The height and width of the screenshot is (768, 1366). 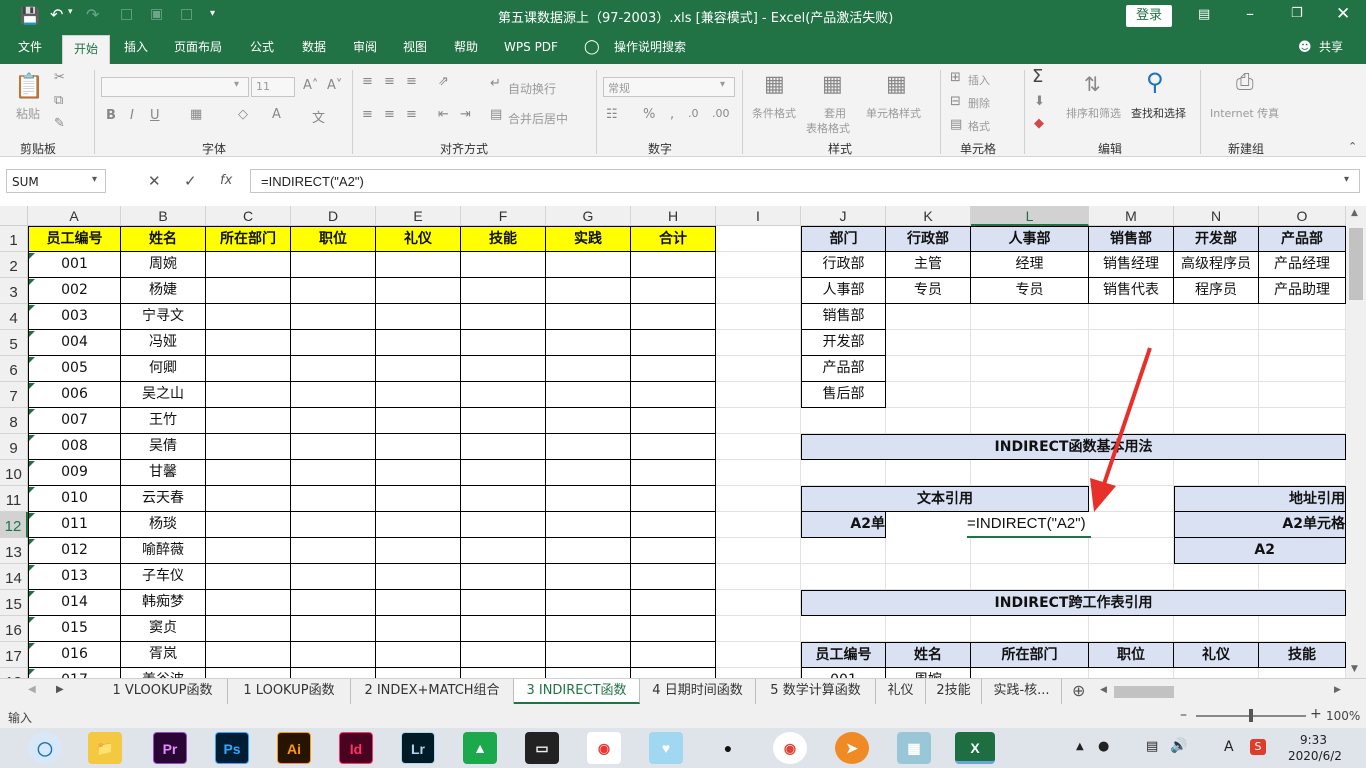 What do you see at coordinates (588, 343) in the screenshot?
I see `cell-G5` at bounding box center [588, 343].